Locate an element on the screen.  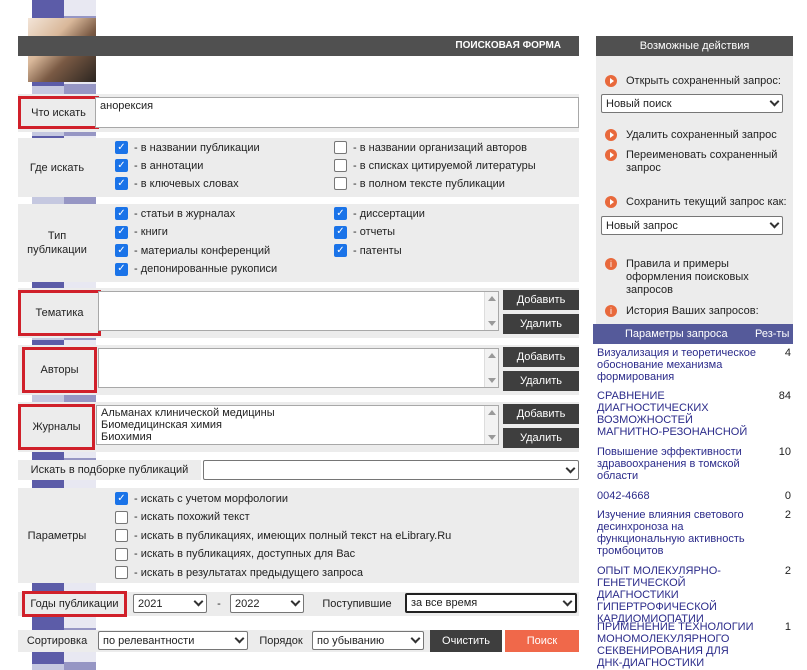
journal-item: Альманах клинической медицины is located at coordinates (297, 413).